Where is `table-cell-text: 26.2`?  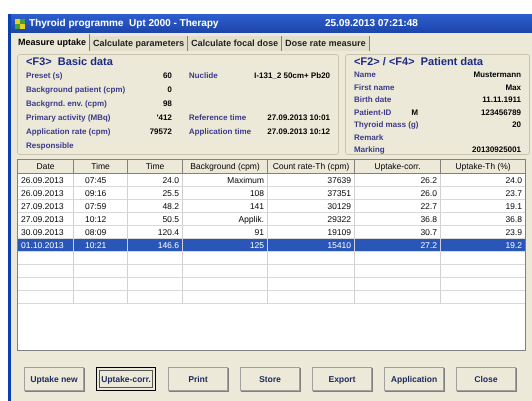 table-cell-text: 26.2 is located at coordinates (428, 180).